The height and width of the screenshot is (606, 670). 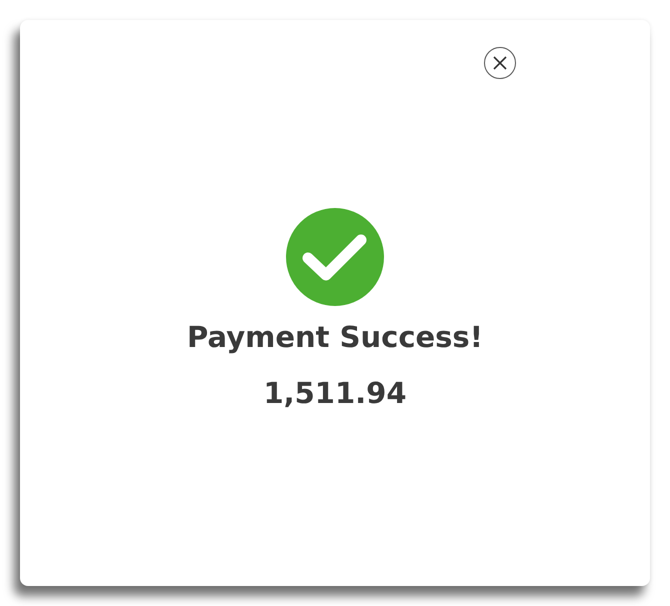 I want to click on close-button, so click(x=500, y=63).